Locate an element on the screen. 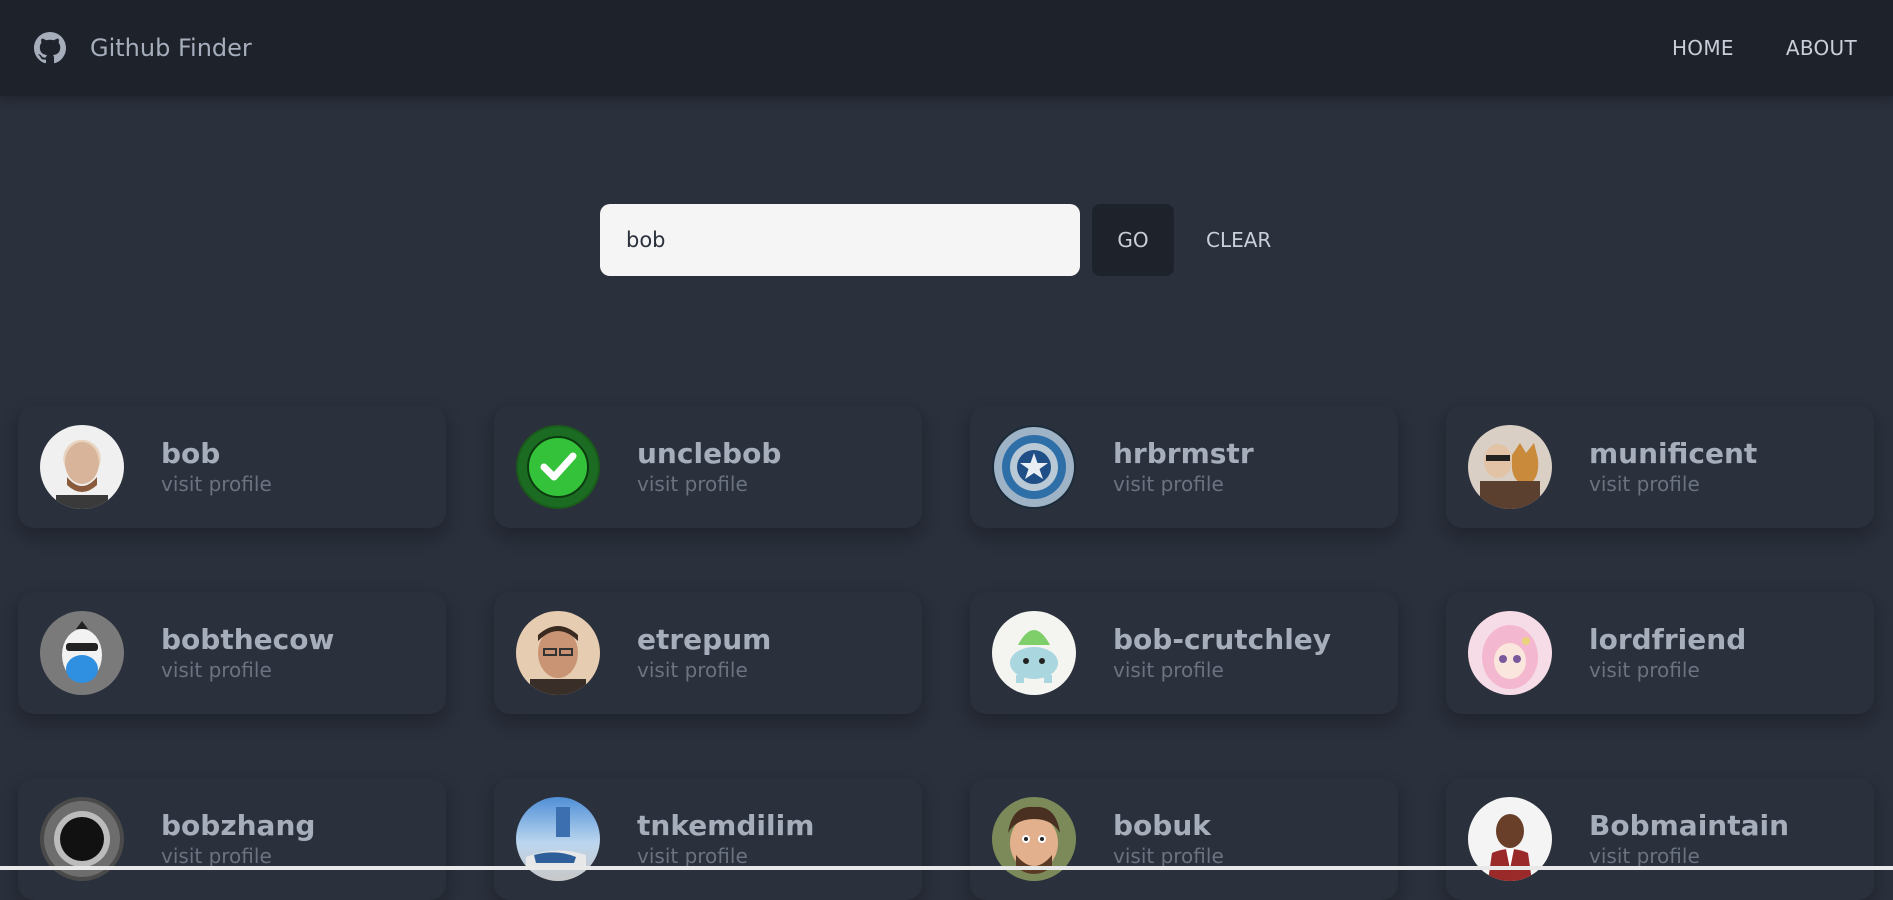  user-card: Bobmaintain visit profile is located at coordinates (1660, 839).